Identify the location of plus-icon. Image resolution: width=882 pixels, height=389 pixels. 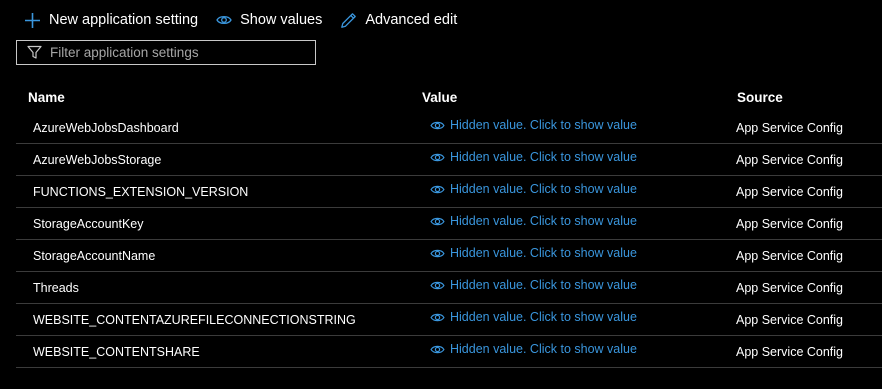
(32, 20).